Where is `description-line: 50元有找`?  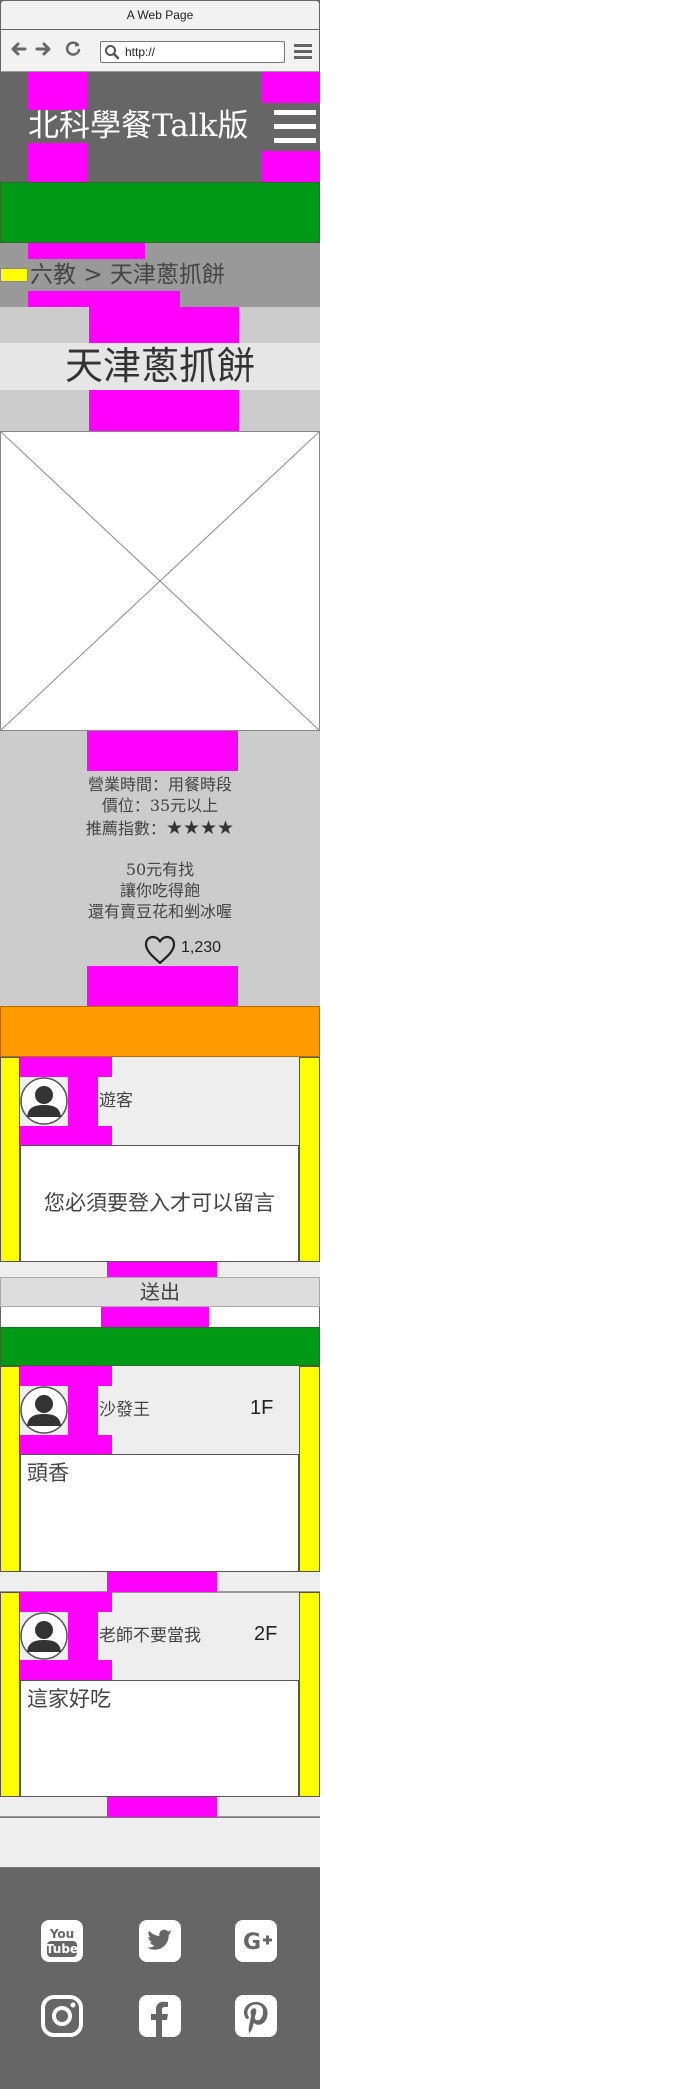 description-line: 50元有找 is located at coordinates (160, 869).